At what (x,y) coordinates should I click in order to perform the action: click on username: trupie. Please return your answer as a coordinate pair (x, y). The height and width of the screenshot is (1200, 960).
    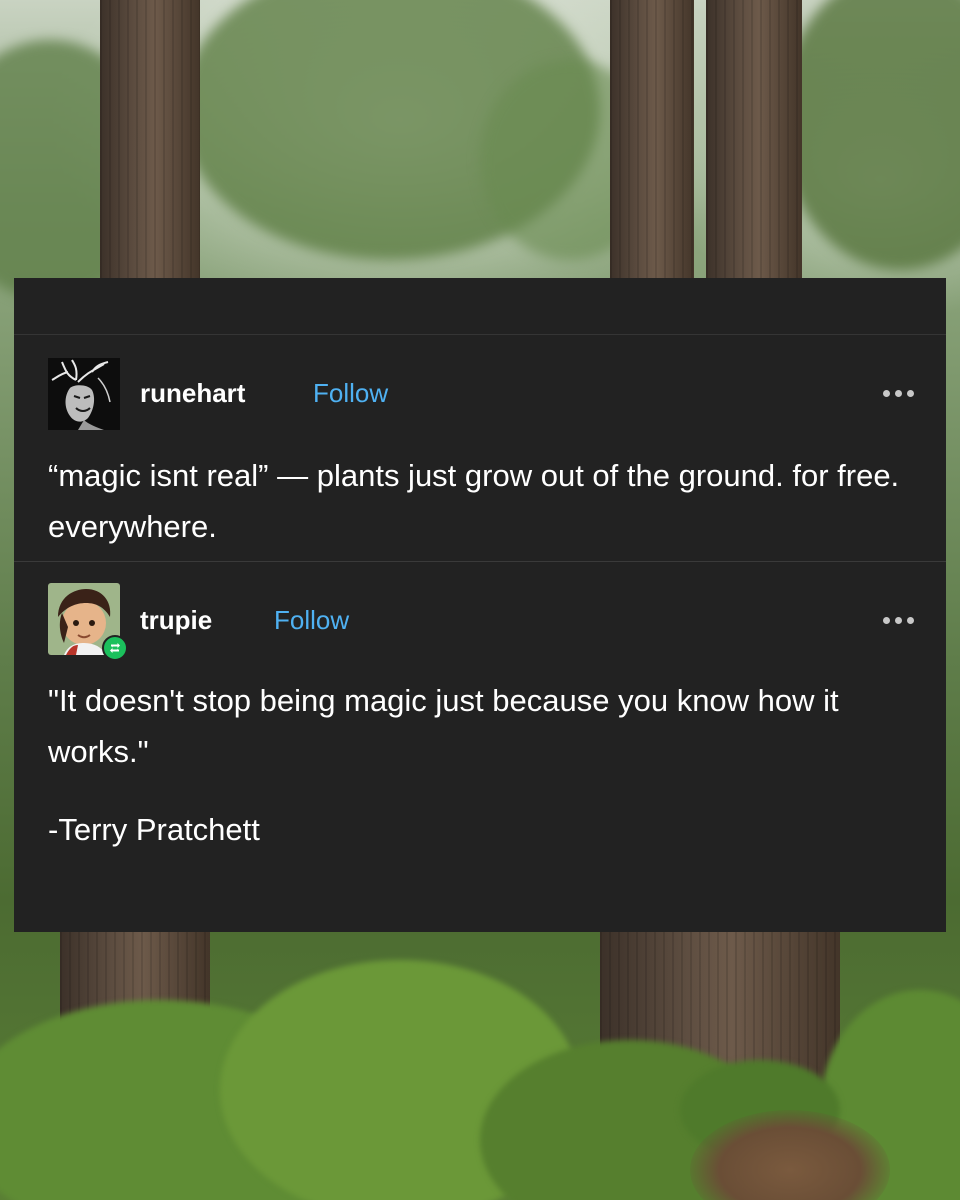
    Looking at the image, I should click on (176, 620).